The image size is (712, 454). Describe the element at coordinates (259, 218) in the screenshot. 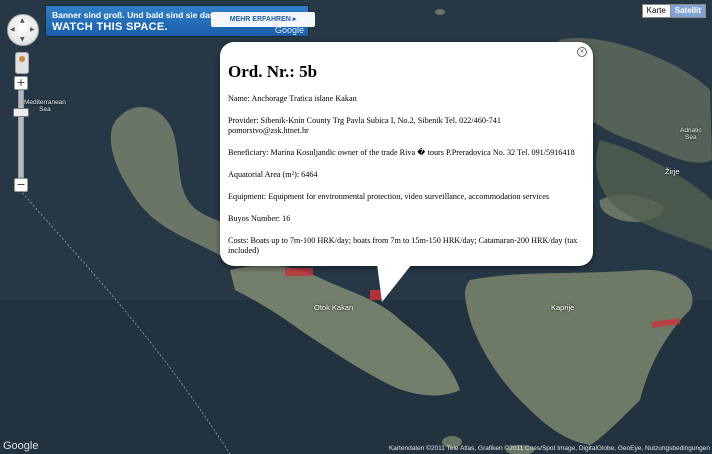

I see `info-buyos: Buyos Number: 16` at that location.